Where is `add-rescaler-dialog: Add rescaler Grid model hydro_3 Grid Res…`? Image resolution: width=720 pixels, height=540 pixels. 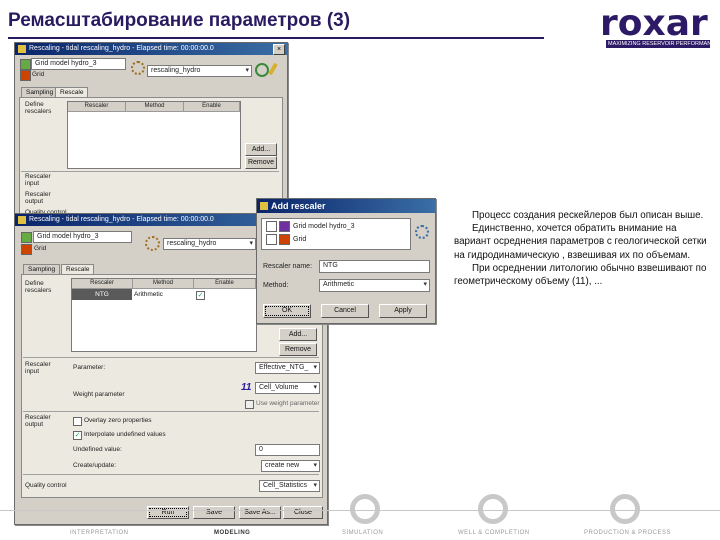
add-rescaler-dialog: Add rescaler Grid model hydro_3 Grid Res… is located at coordinates (346, 261).